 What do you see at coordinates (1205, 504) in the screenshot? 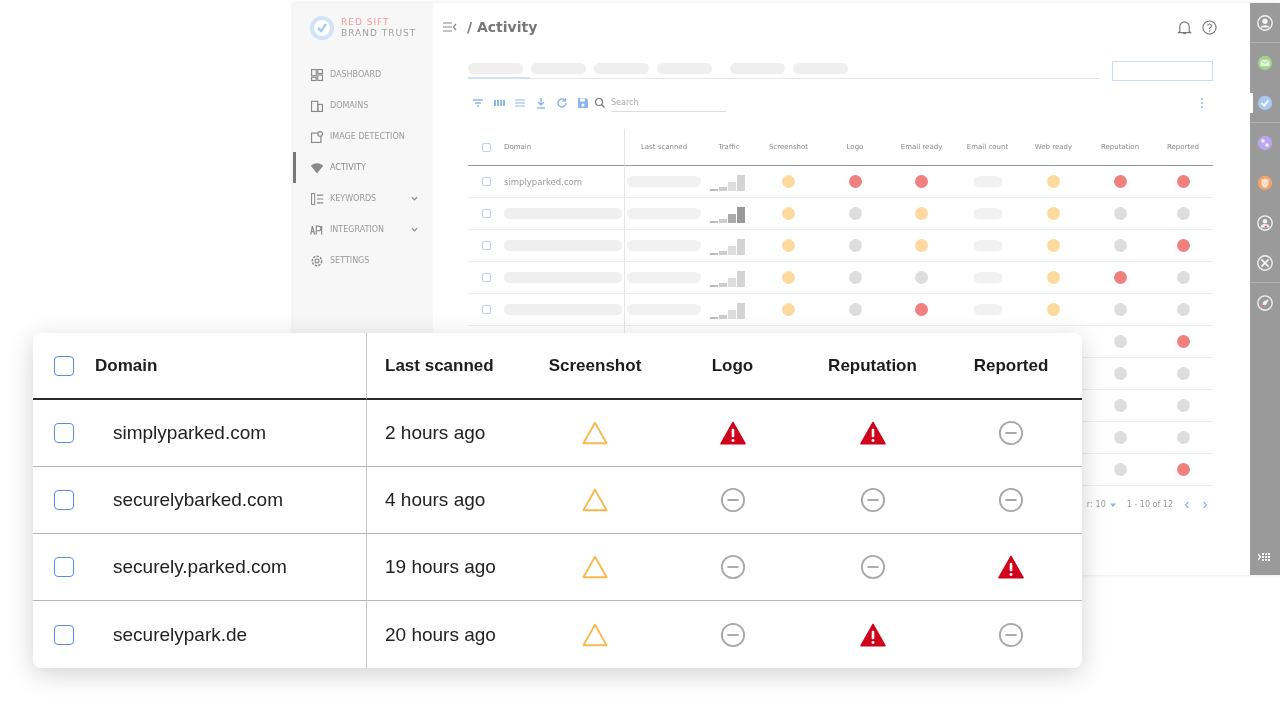
I see `next-page-icon` at bounding box center [1205, 504].